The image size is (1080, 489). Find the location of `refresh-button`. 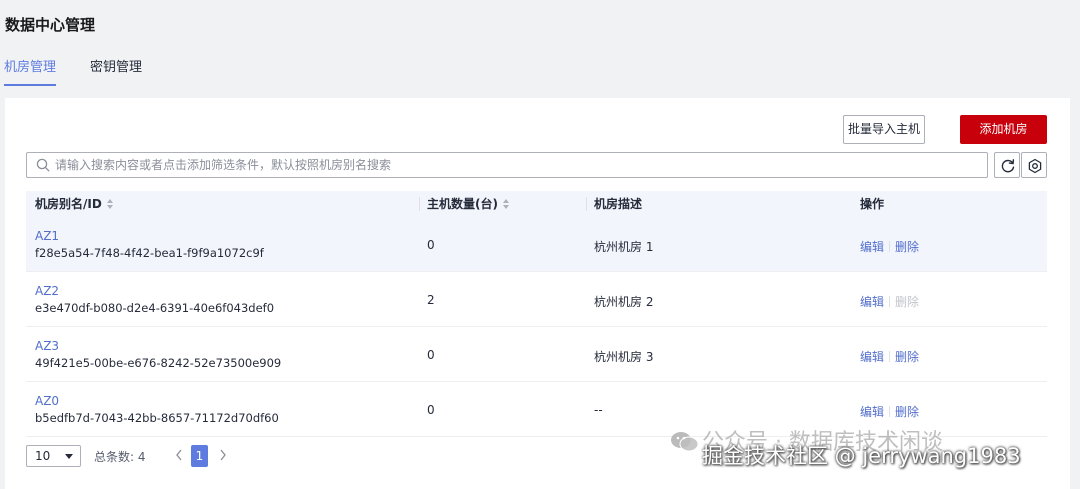

refresh-button is located at coordinates (1007, 165).